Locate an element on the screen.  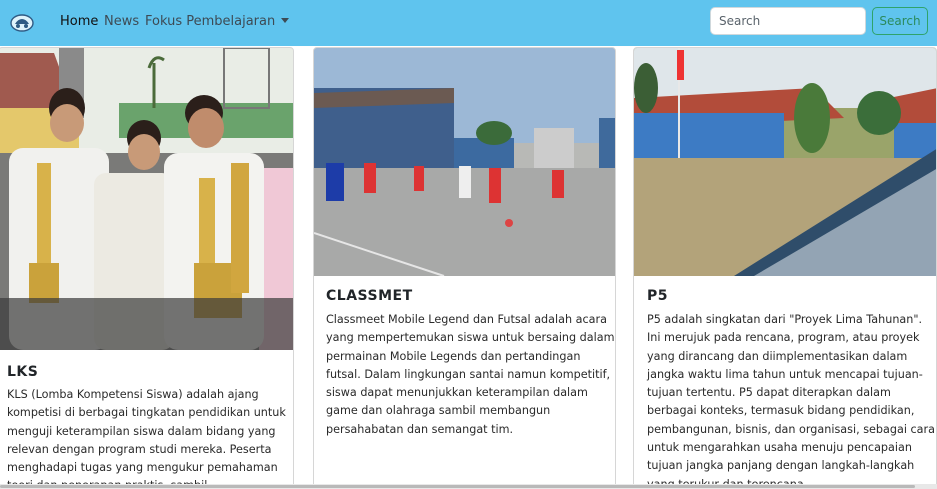
search-input is located at coordinates (788, 21).